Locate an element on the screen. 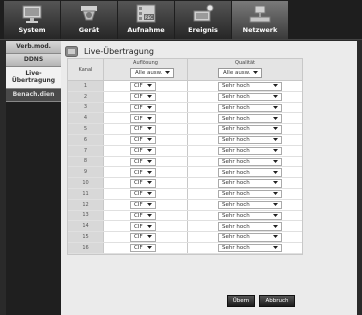  header-qualitaet: Qualität is located at coordinates (245, 63).